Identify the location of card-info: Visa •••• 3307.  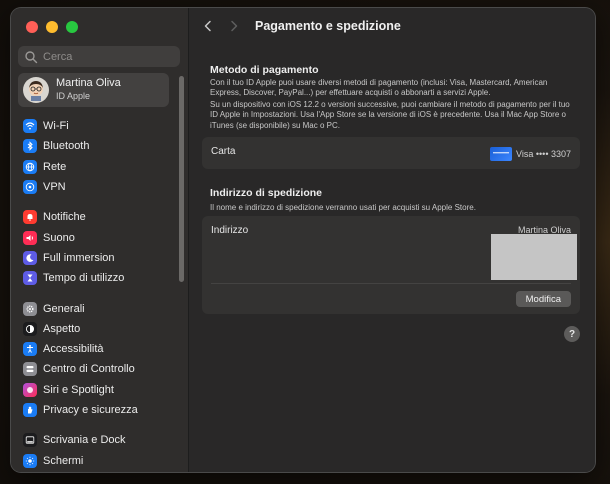
(530, 154).